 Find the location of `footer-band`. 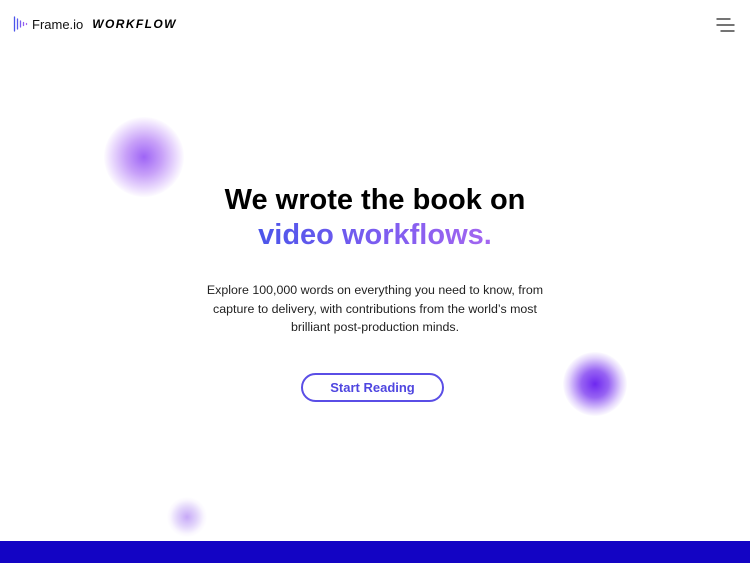

footer-band is located at coordinates (375, 552).